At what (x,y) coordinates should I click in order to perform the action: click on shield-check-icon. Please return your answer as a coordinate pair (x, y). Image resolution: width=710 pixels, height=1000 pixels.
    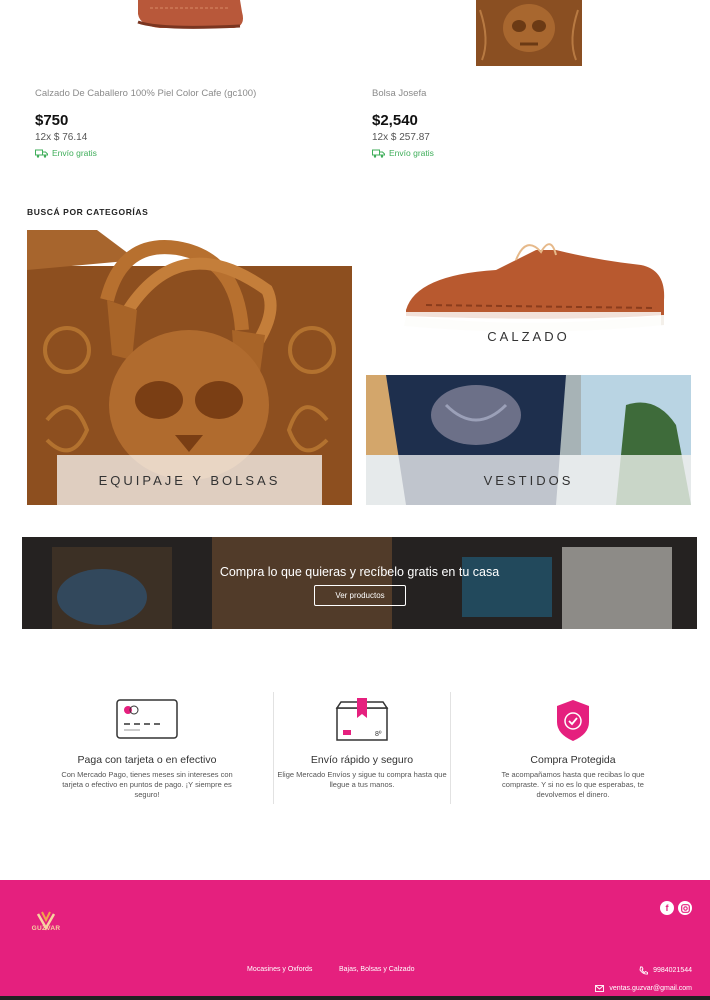
    Looking at the image, I should click on (573, 720).